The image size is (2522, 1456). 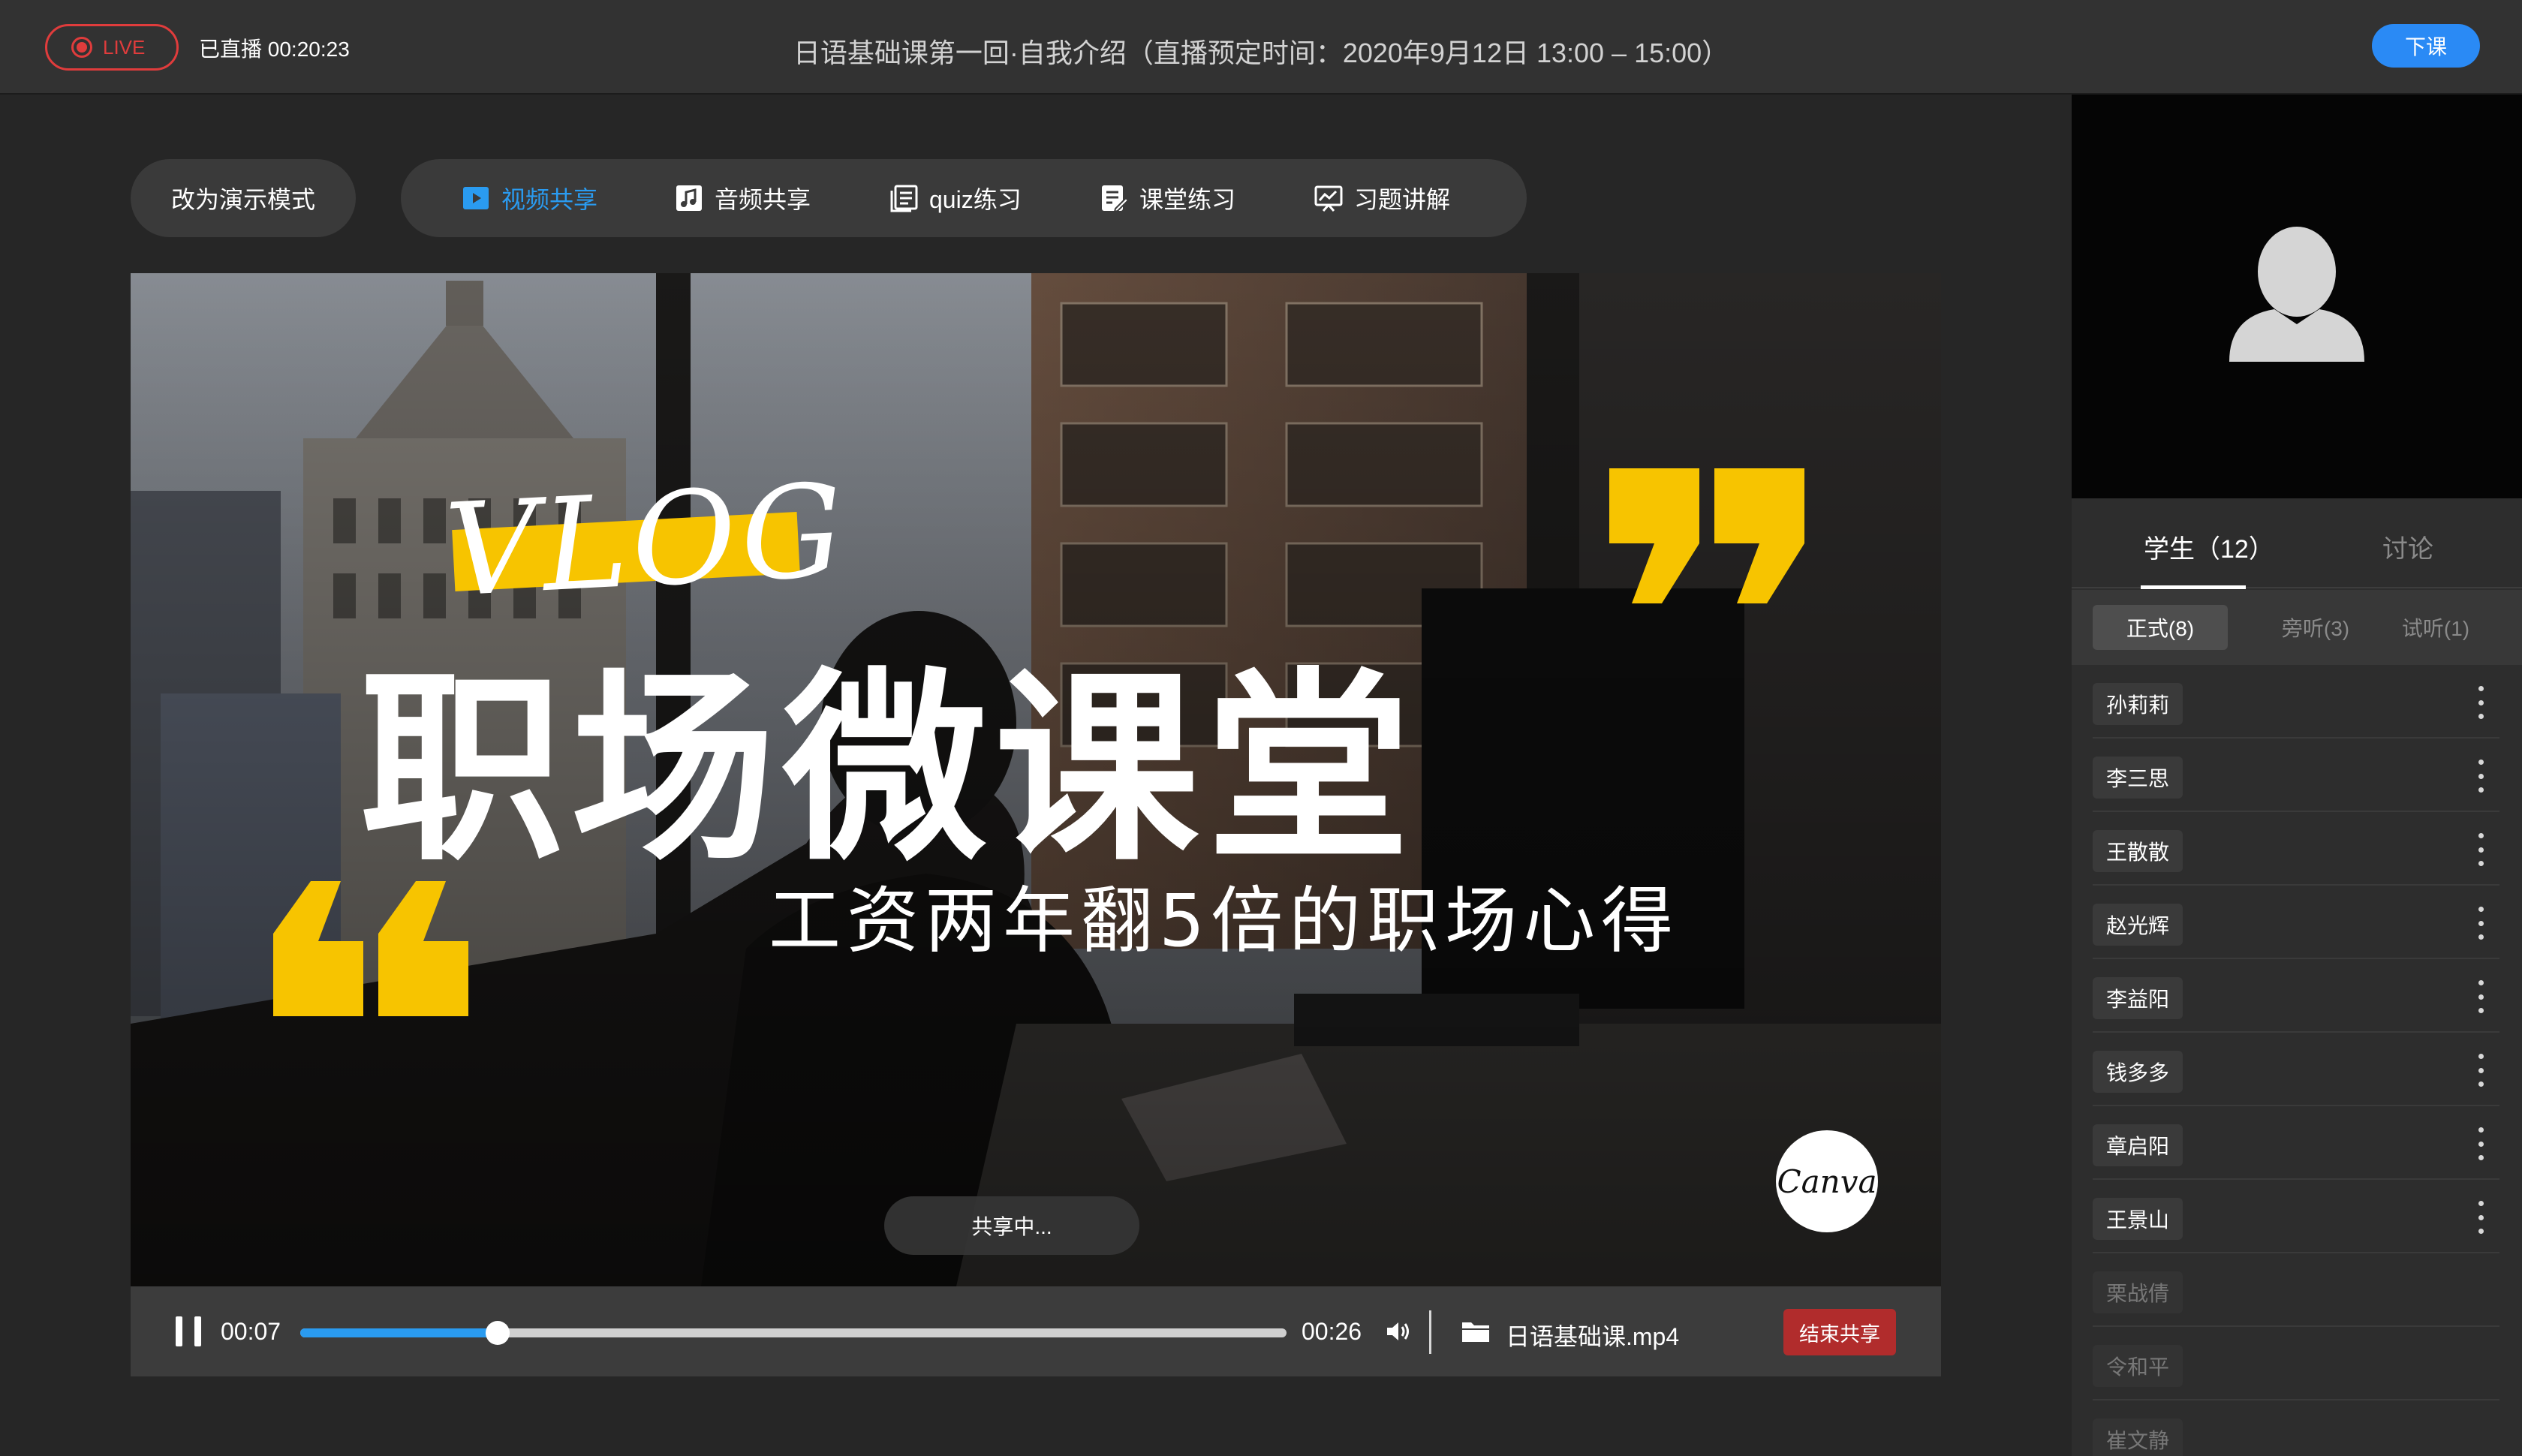 I want to click on panel-tabs: 学生（12） 讨论, so click(x=2297, y=543).